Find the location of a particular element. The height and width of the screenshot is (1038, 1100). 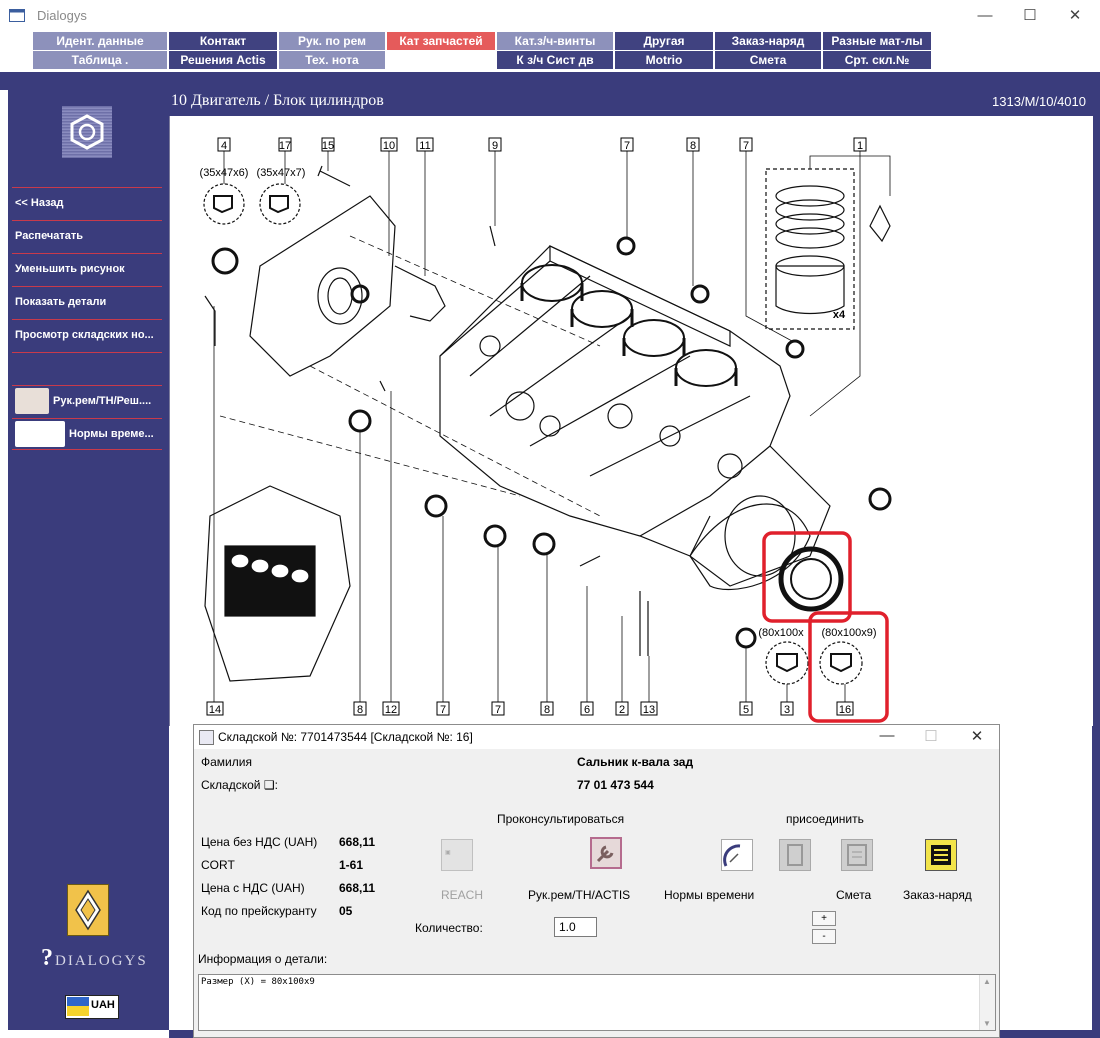

tab-materials: Разные мат-лы is located at coordinates (877, 41).